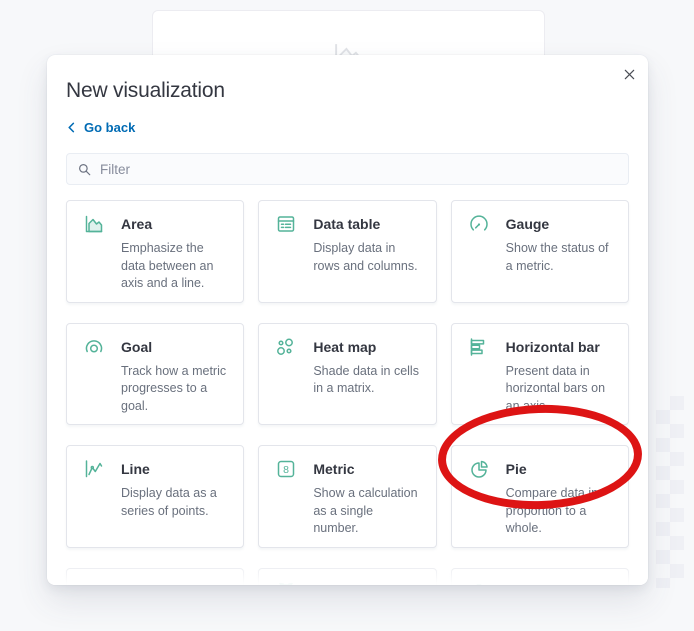 The height and width of the screenshot is (631, 694). What do you see at coordinates (94, 469) in the screenshot?
I see `line-icon` at bounding box center [94, 469].